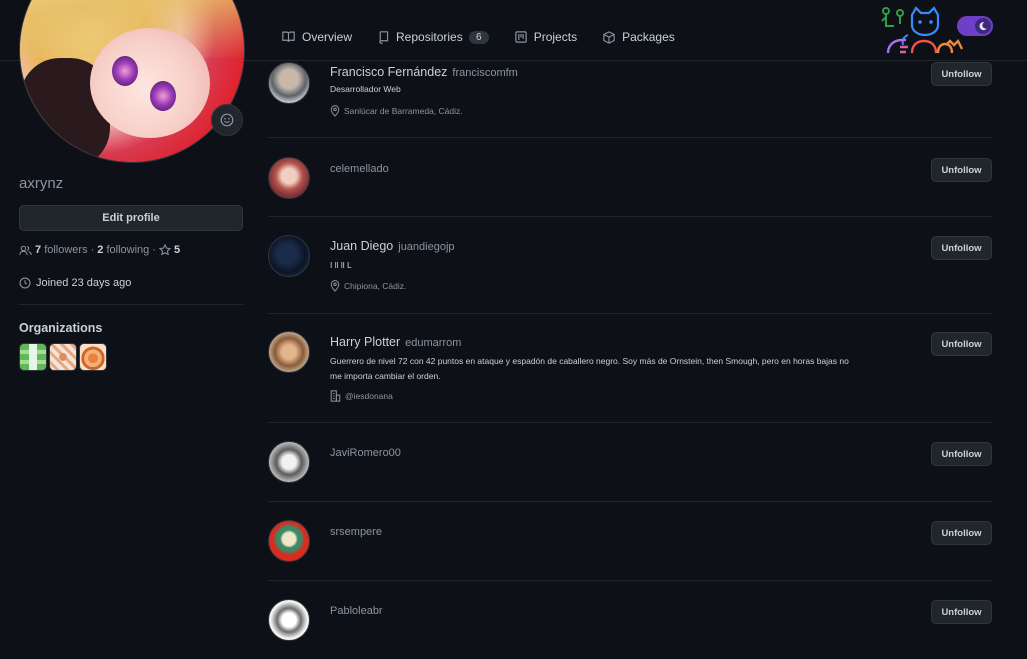 This screenshot has height=659, width=1027. Describe the element at coordinates (384, 37) in the screenshot. I see `repo-icon` at that location.